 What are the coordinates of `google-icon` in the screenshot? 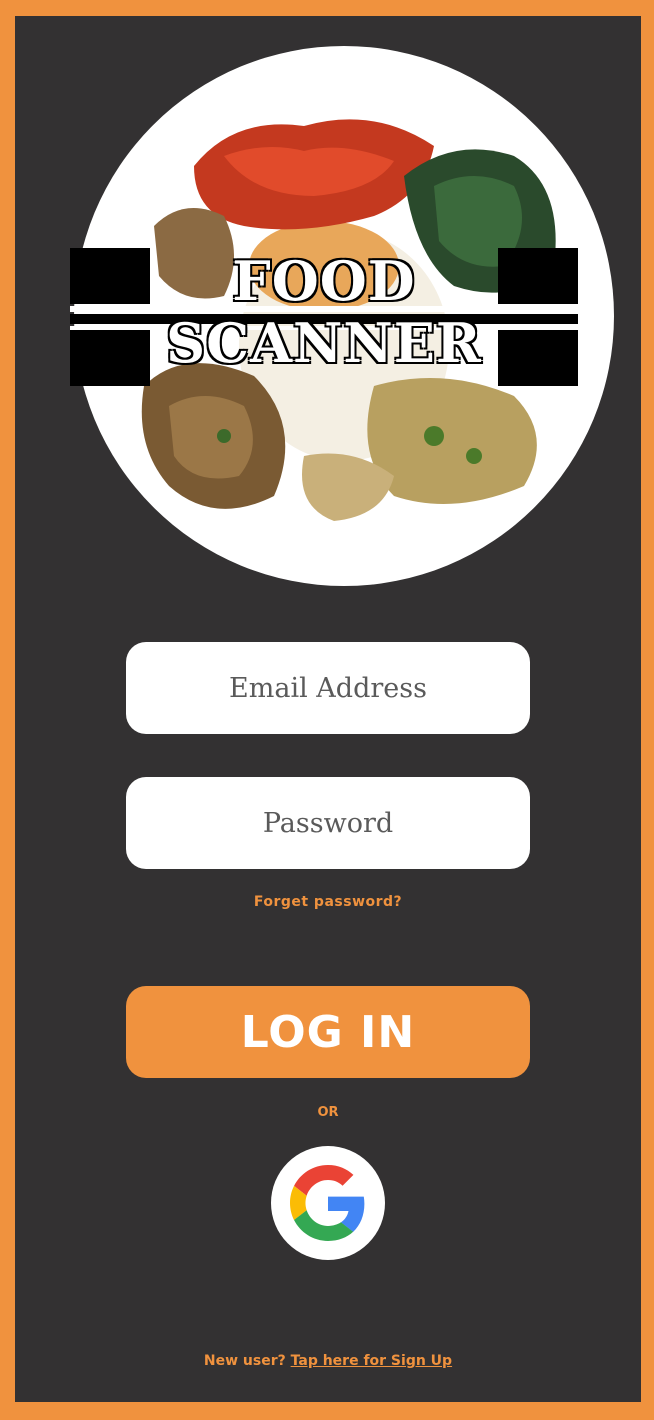 It's located at (327, 1203).